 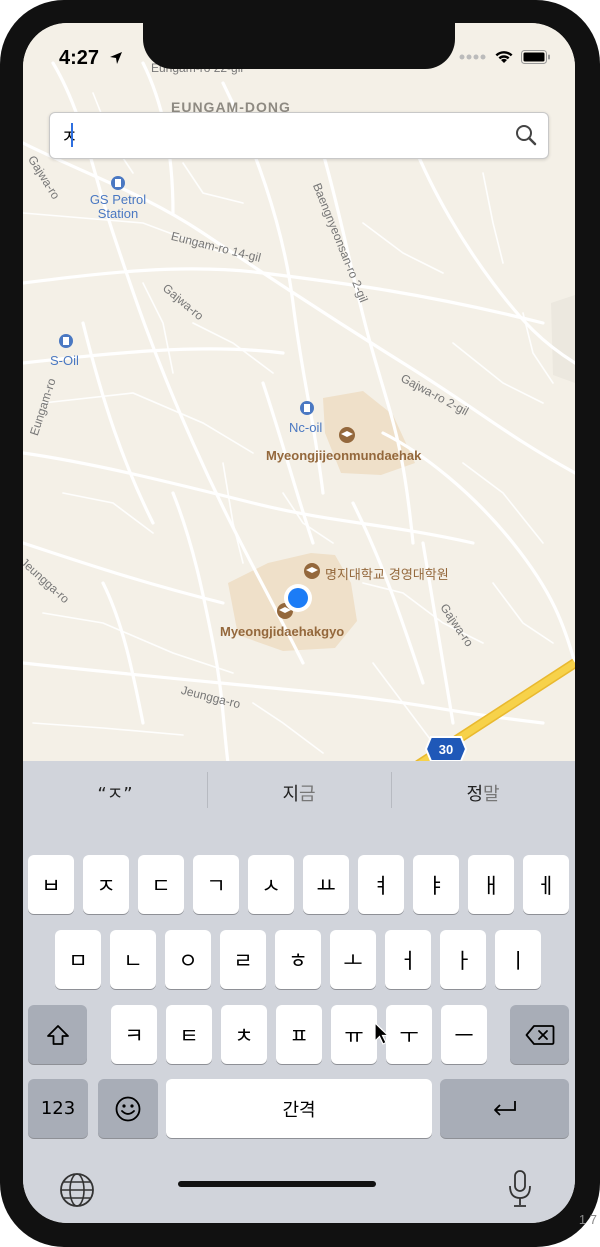 What do you see at coordinates (326, 884) in the screenshot?
I see `key: ㅛ` at bounding box center [326, 884].